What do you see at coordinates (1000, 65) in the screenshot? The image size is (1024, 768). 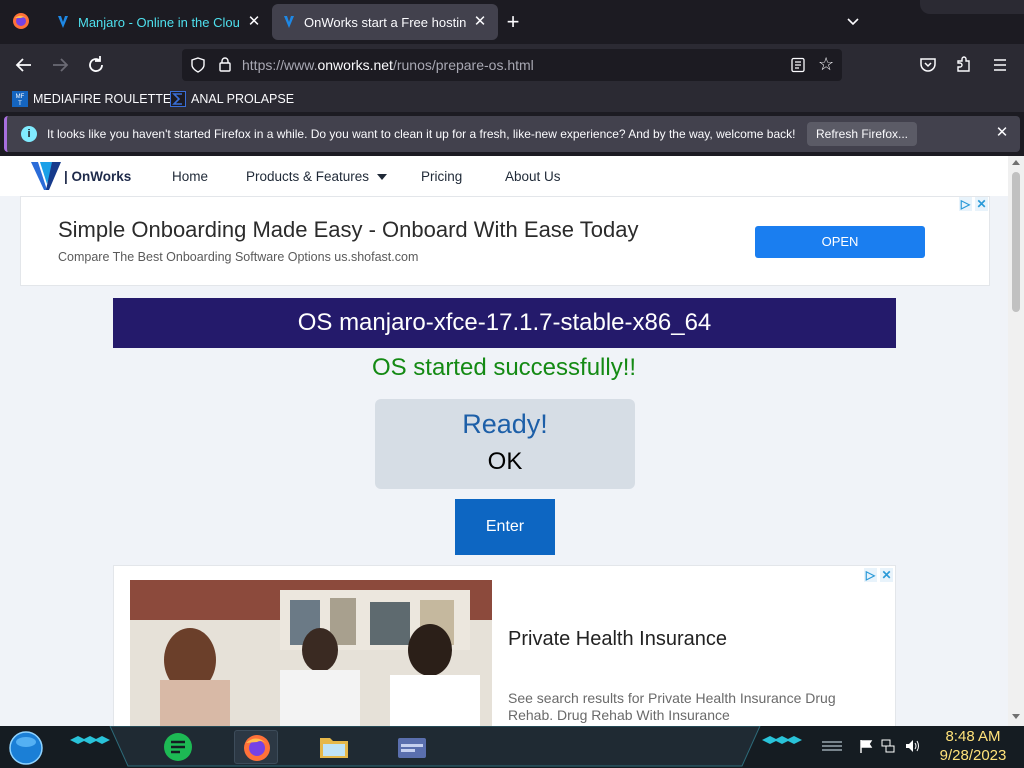 I see `hamburger-menu-icon` at bounding box center [1000, 65].